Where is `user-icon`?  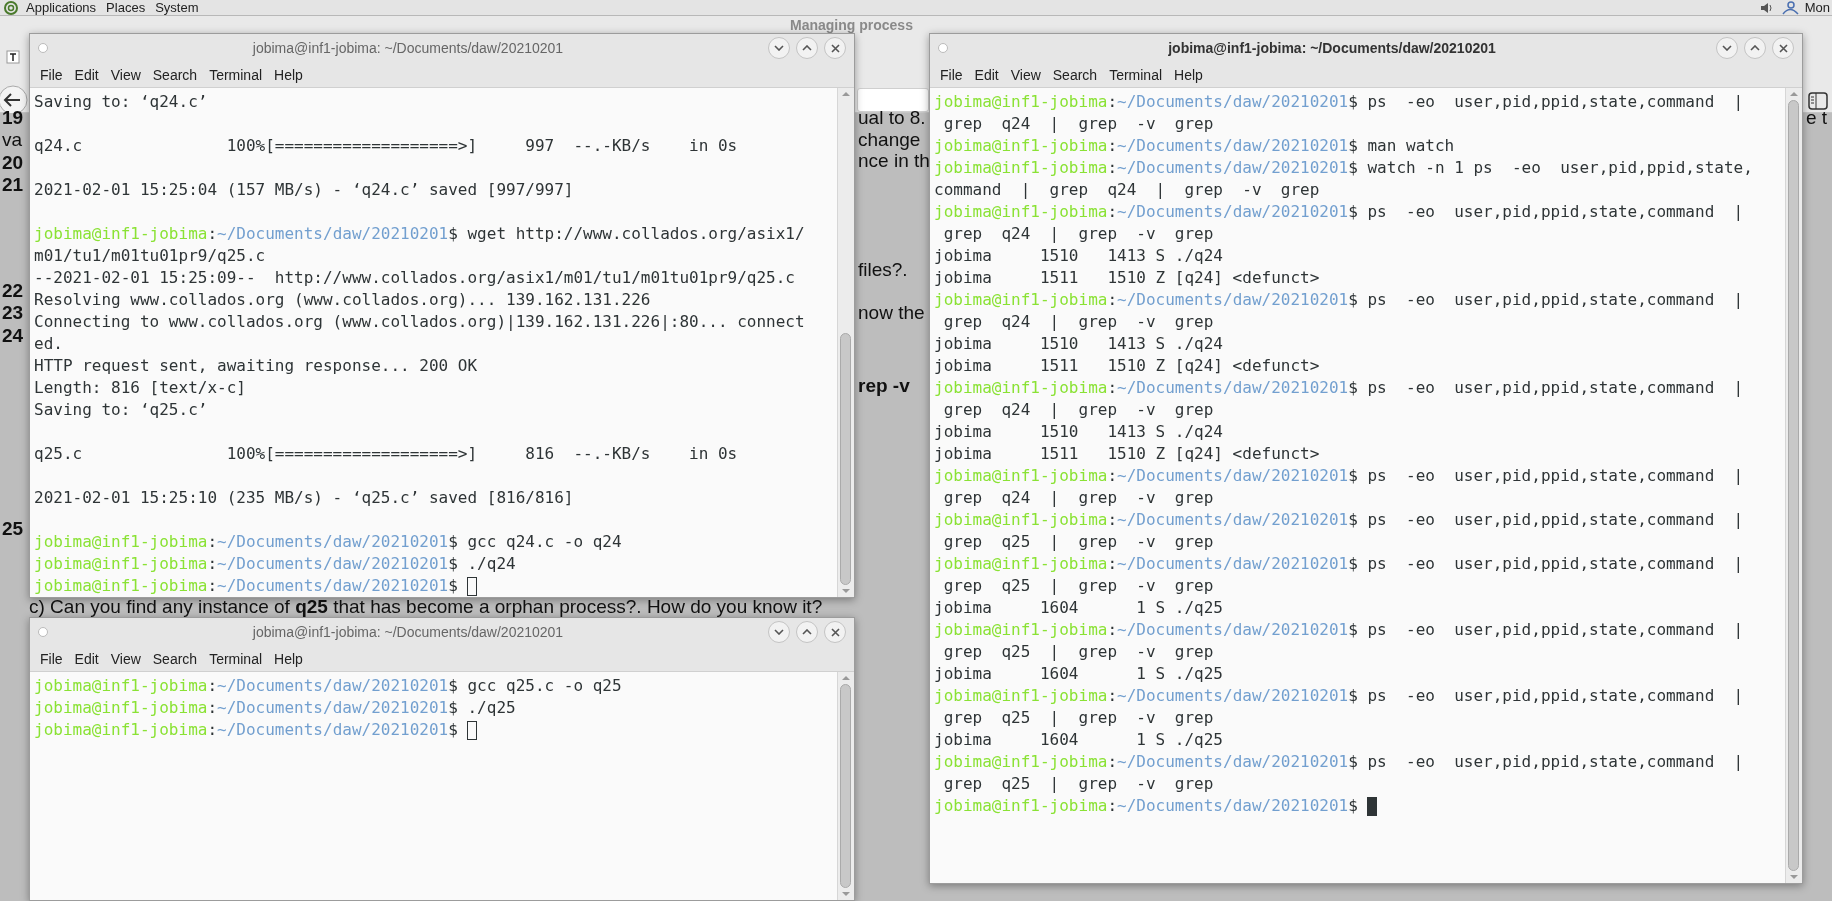 user-icon is located at coordinates (1789, 7).